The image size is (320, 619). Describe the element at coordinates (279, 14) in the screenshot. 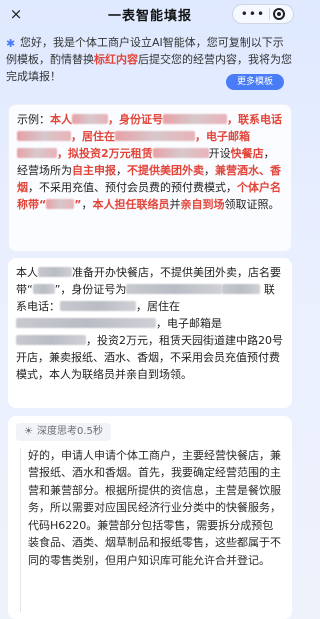

I see `target-icon` at that location.